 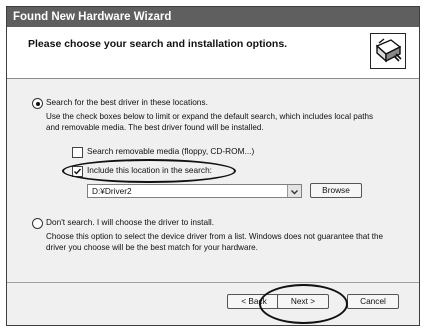 I want to click on chevron-down-icon, so click(x=294, y=192).